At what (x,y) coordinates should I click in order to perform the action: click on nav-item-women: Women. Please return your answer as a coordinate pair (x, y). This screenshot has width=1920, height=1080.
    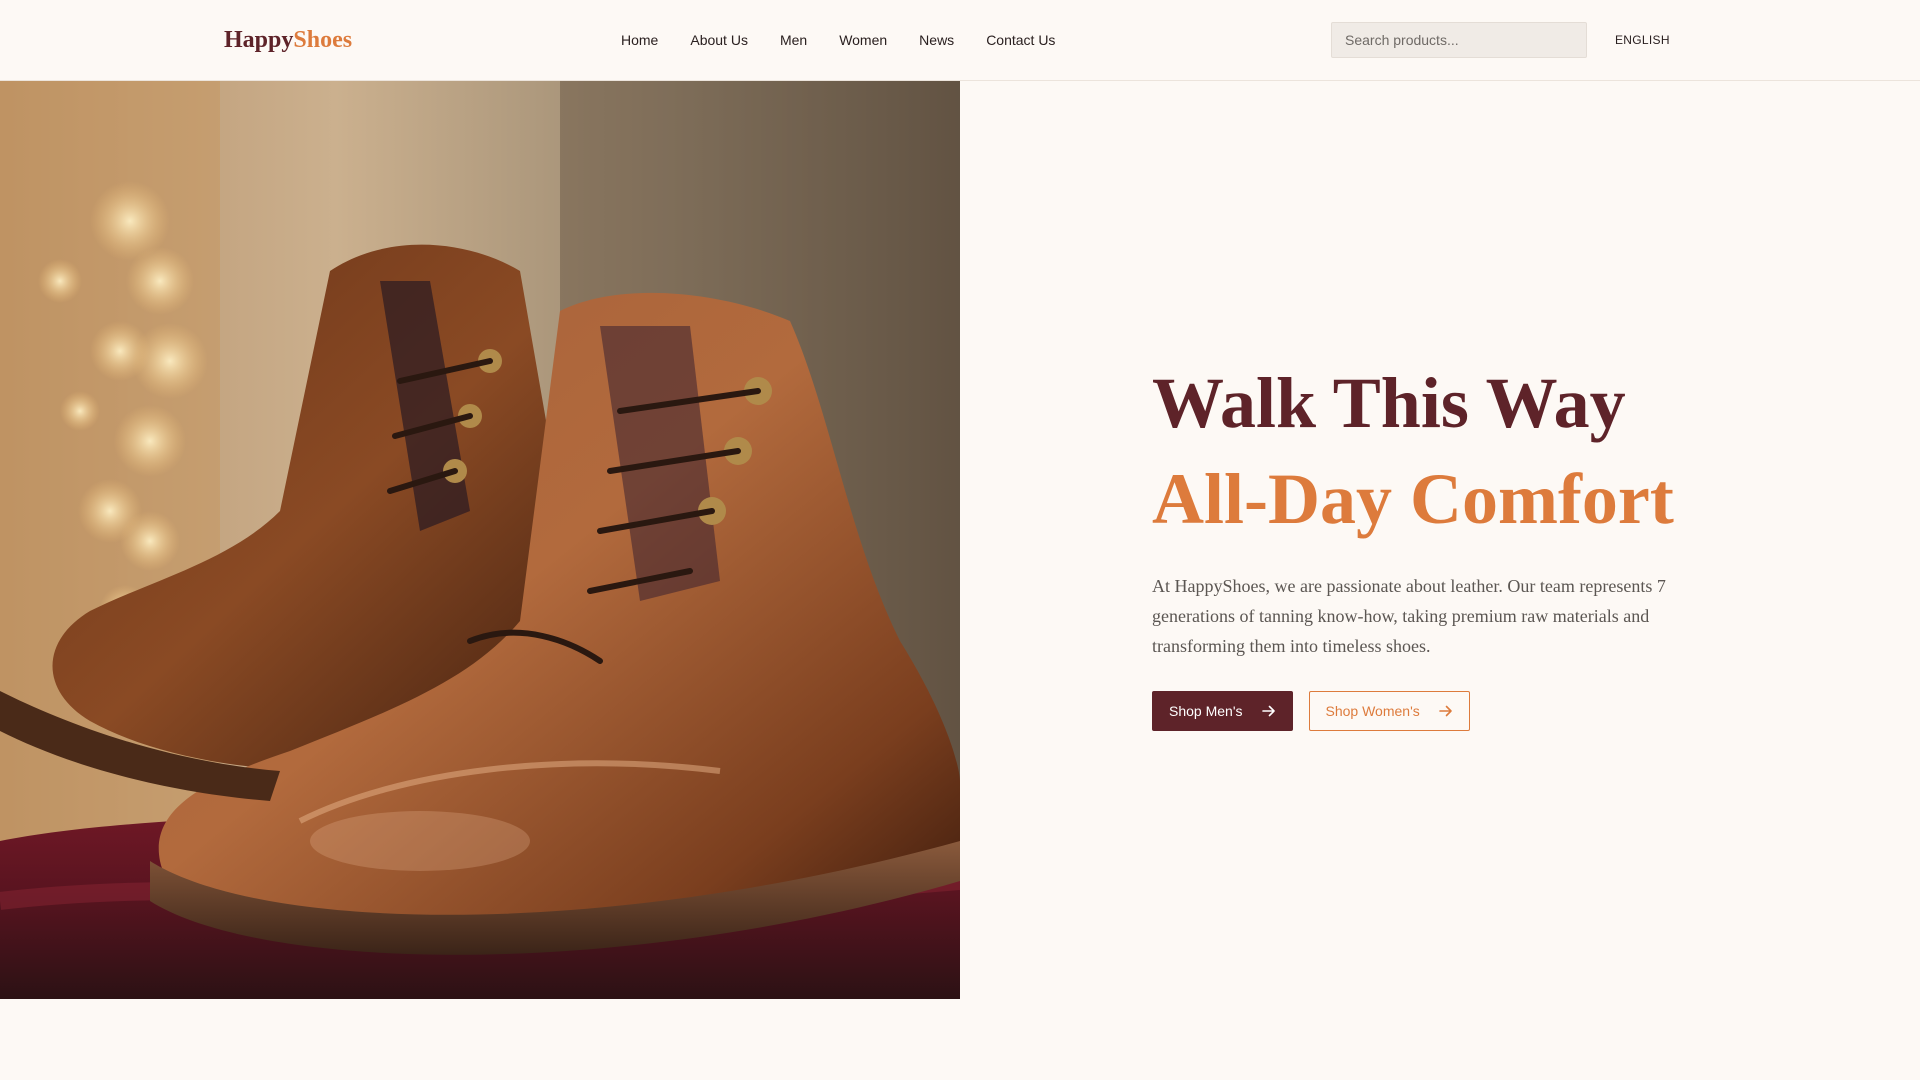
    Looking at the image, I should click on (863, 40).